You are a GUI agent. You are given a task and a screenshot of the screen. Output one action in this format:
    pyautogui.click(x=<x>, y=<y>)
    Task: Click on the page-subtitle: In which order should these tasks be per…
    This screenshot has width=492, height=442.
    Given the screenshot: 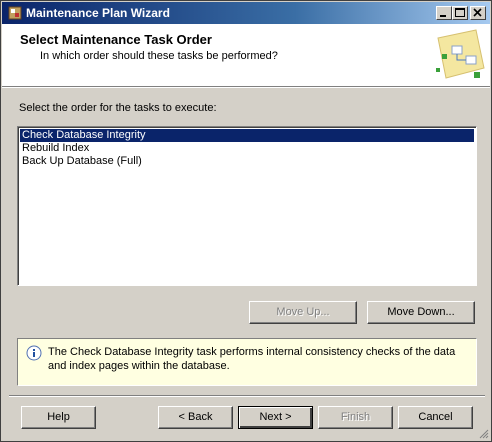 What is the action you would take?
    pyautogui.click(x=159, y=56)
    